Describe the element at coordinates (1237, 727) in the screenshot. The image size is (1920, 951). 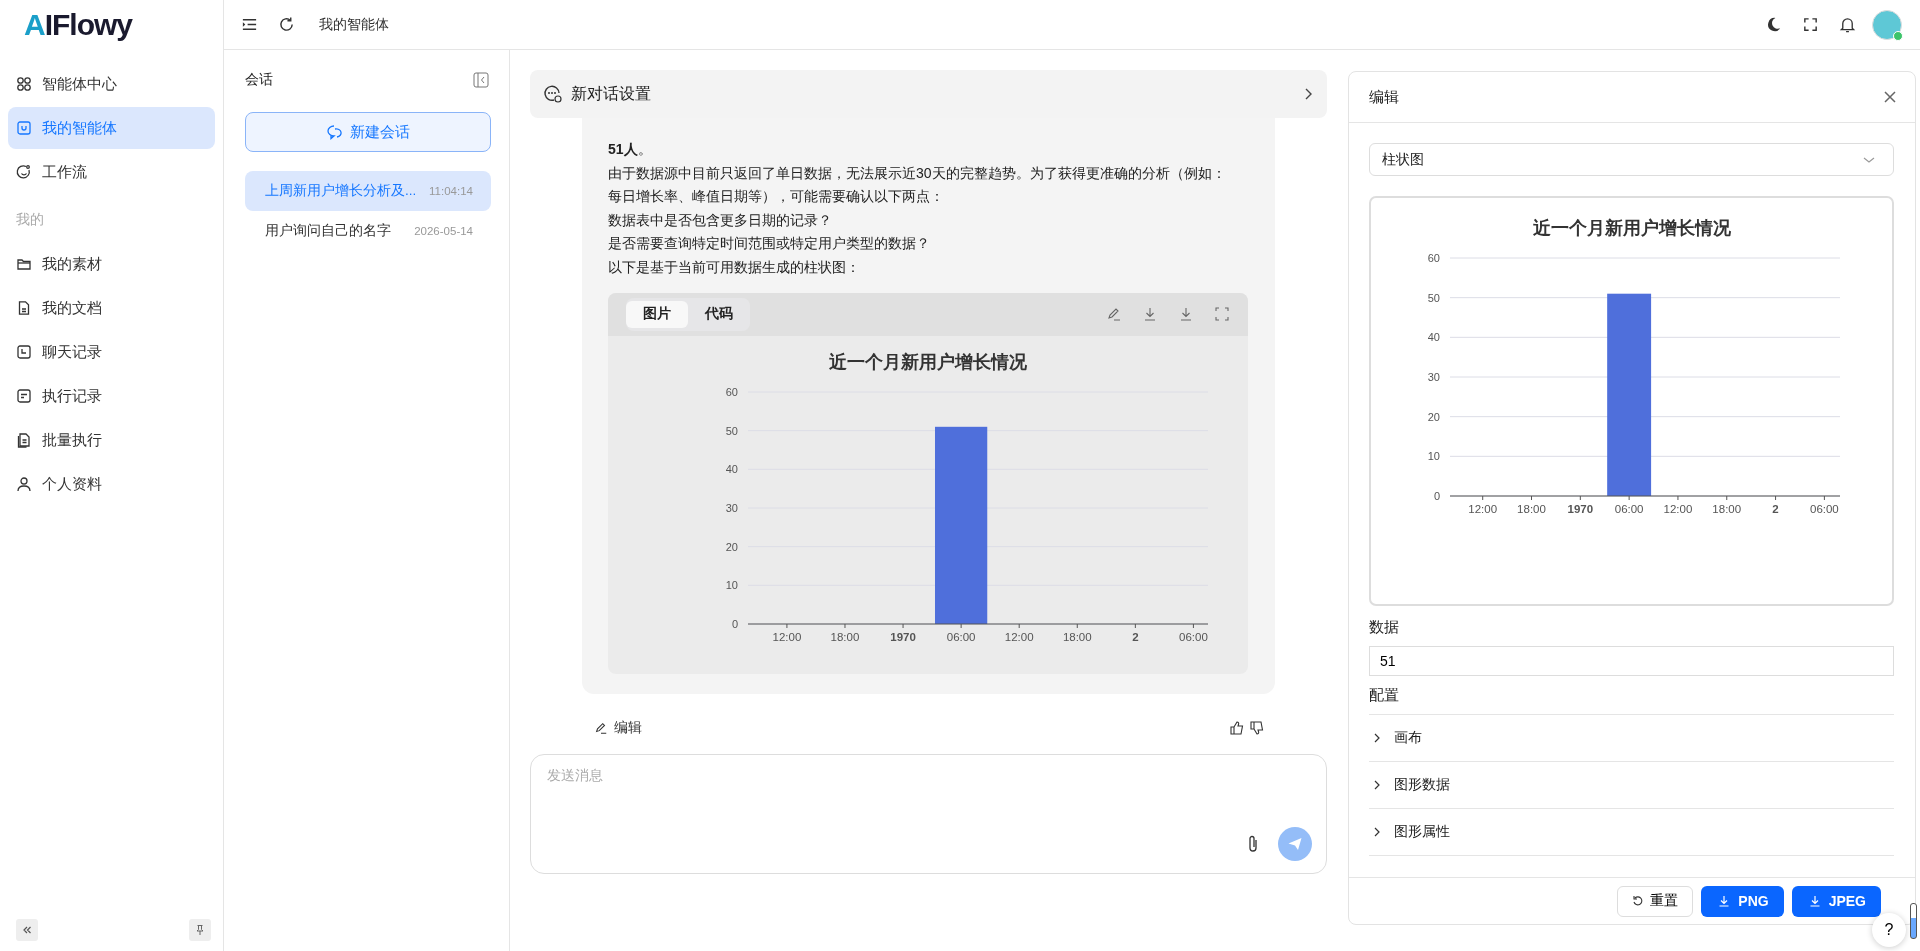
I see `thumbs-up-icon` at that location.